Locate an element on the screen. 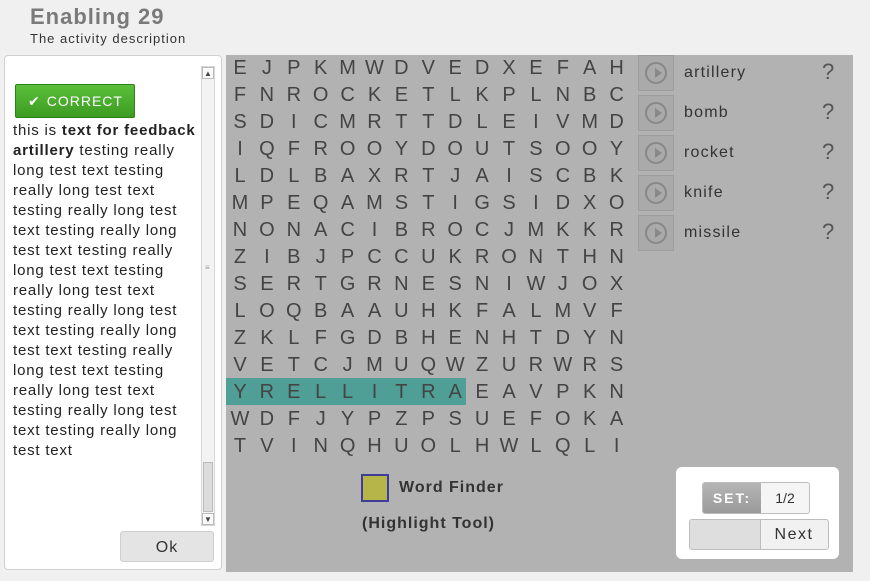  next-button: Next is located at coordinates (759, 534).